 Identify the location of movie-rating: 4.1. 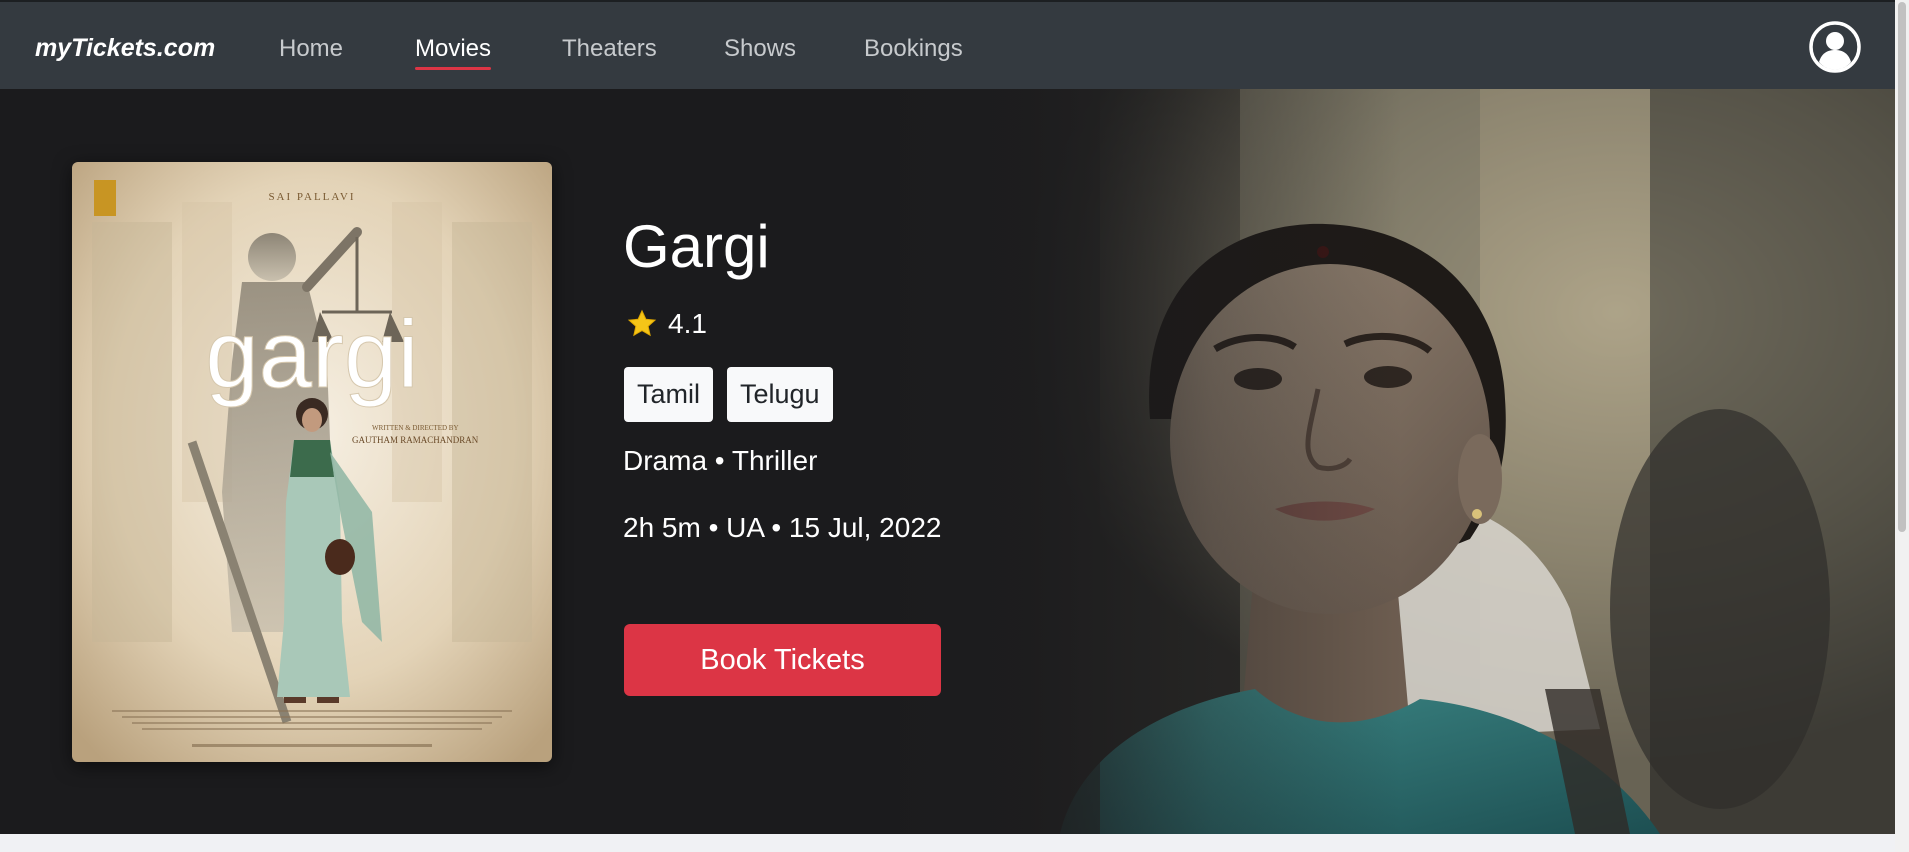
(667, 324).